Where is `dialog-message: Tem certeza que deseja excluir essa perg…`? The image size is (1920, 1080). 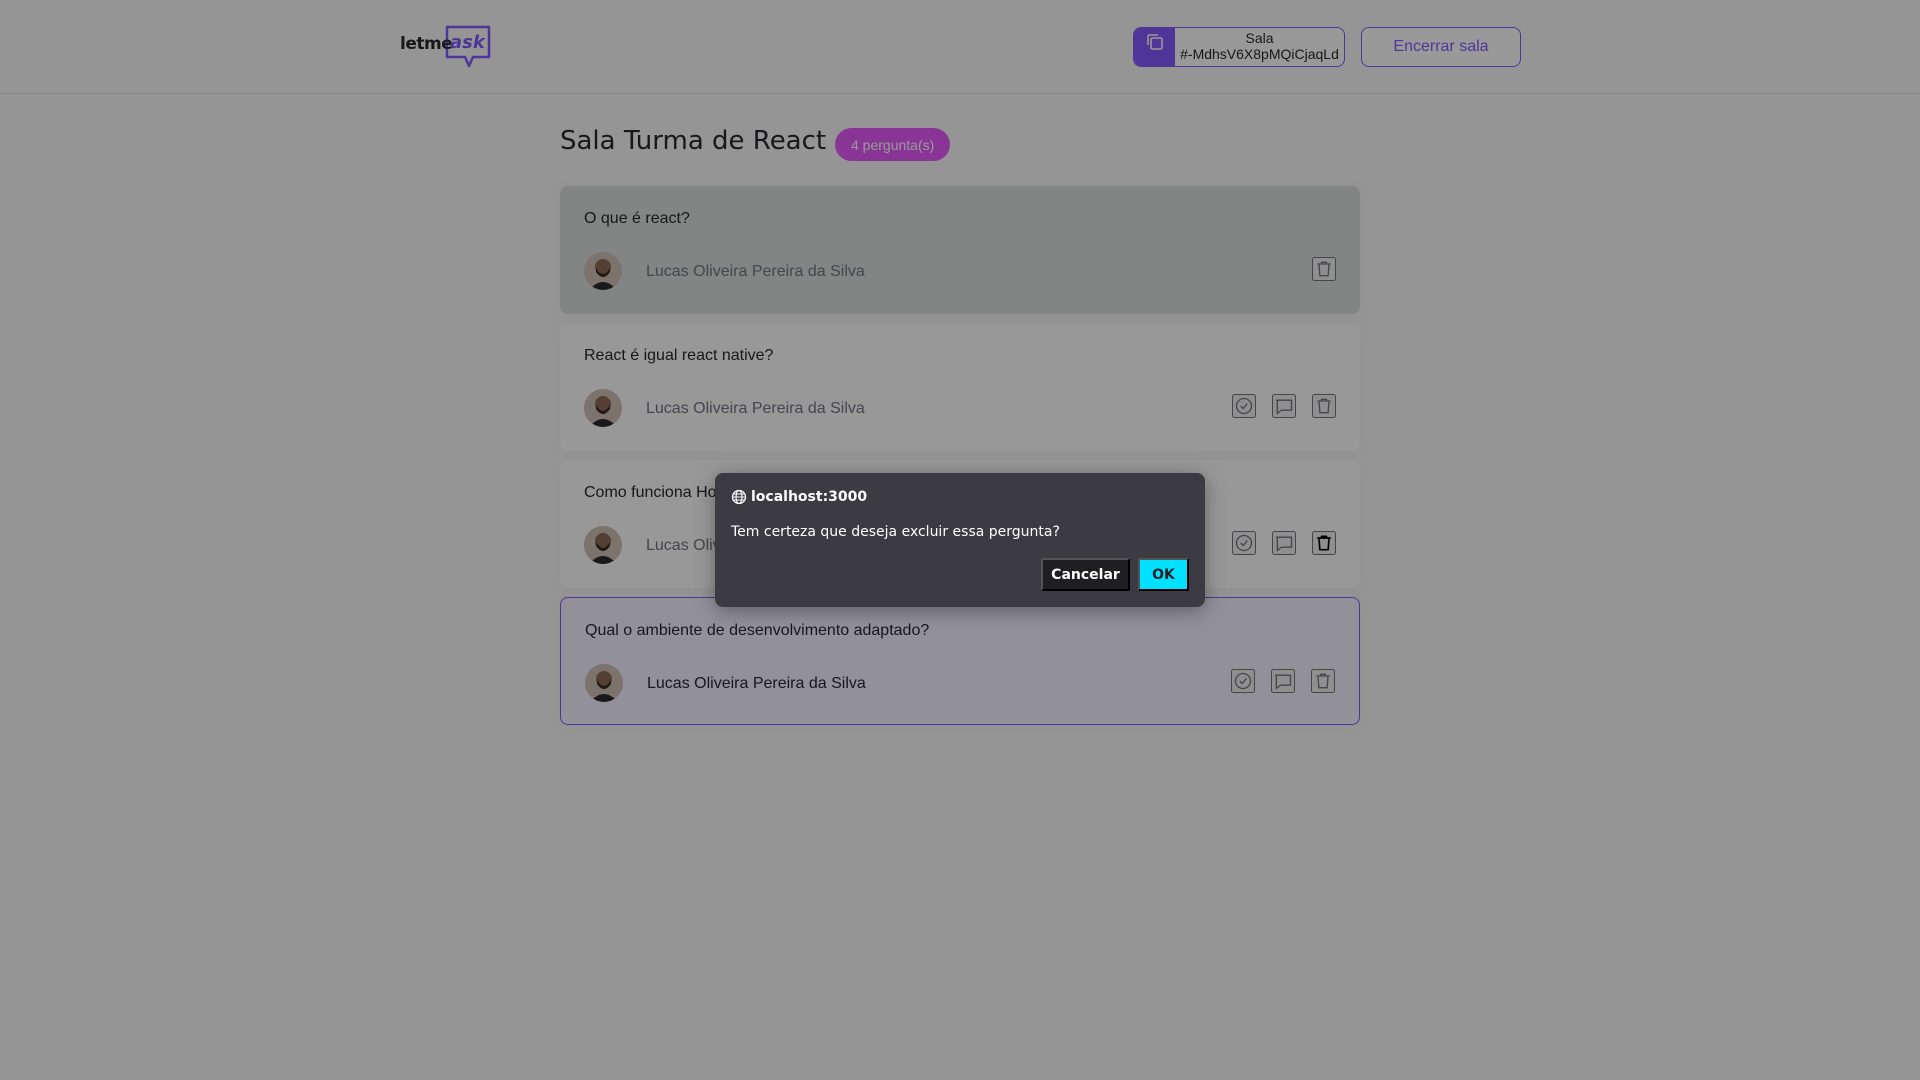
dialog-message: Tem certeza que deseja excluir essa perg… is located at coordinates (895, 532).